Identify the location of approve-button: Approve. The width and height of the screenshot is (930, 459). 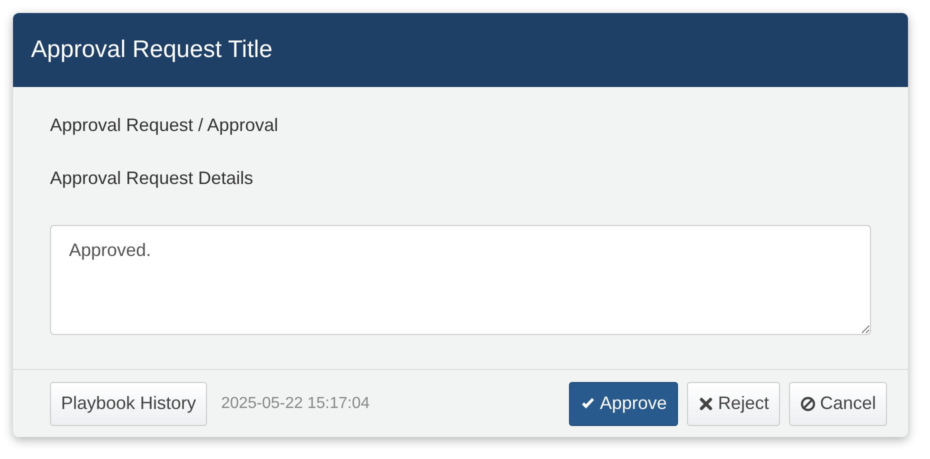
(623, 404).